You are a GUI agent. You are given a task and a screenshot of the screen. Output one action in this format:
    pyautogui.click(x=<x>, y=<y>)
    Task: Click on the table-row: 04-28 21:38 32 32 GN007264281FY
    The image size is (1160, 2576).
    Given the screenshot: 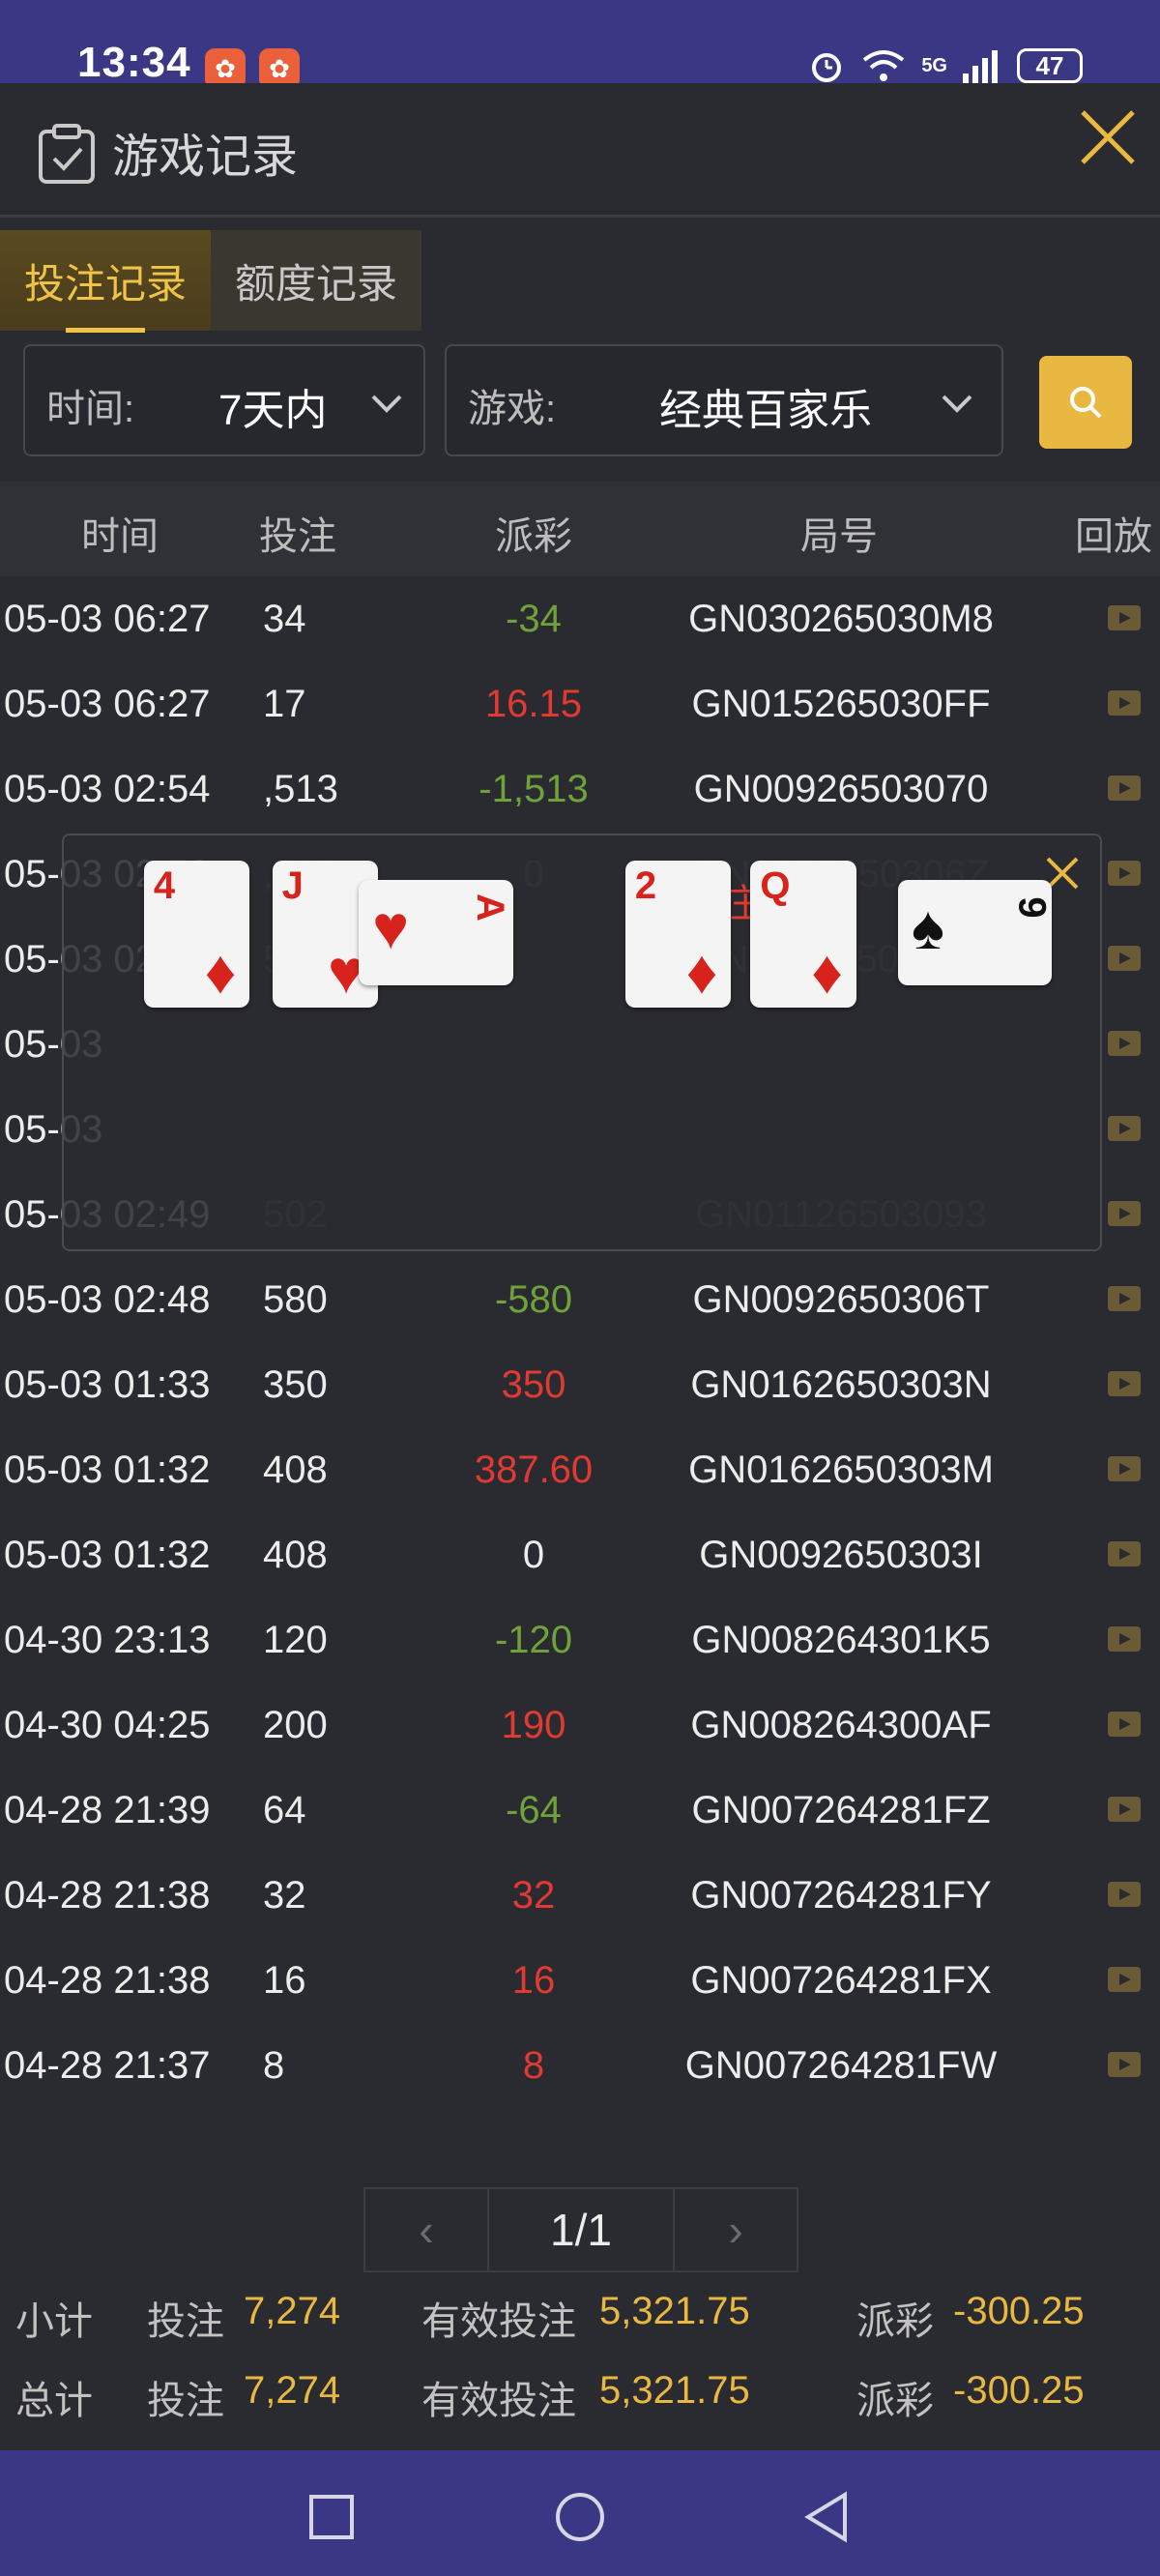 What is the action you would take?
    pyautogui.click(x=580, y=1895)
    